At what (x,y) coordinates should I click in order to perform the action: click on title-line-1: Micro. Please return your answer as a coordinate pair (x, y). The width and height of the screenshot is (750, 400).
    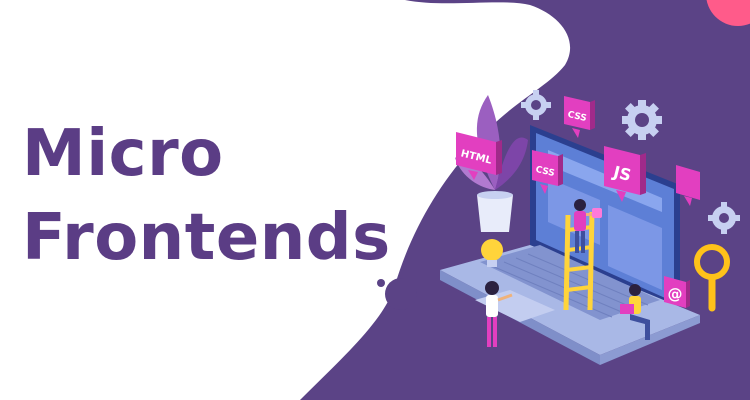
    Looking at the image, I should click on (123, 154).